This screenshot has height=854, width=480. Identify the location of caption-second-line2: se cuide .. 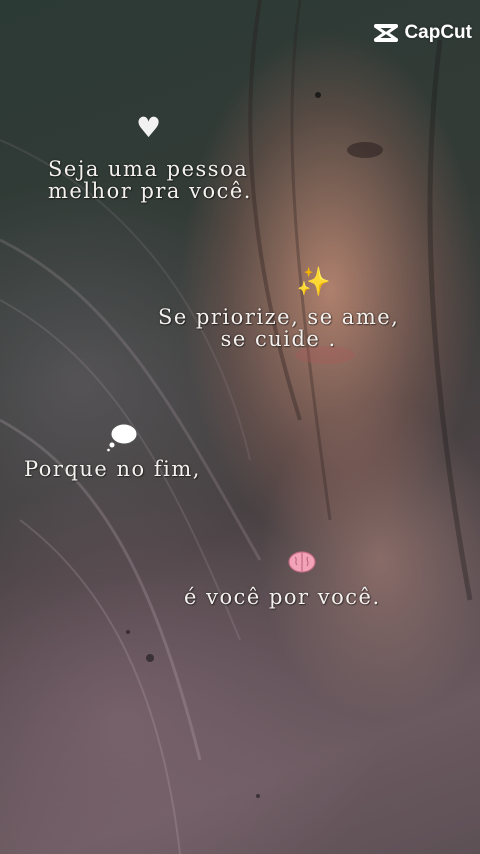
(278, 339).